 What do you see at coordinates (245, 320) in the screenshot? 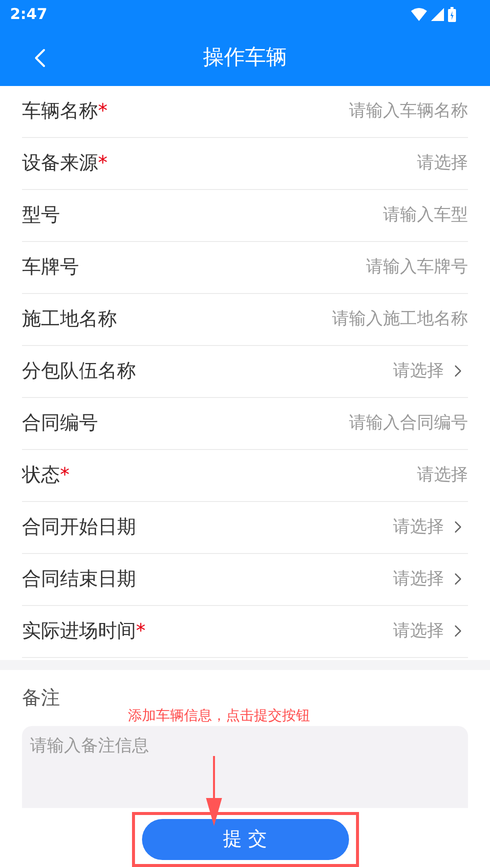
I see `form-row: 施工地名称 请输入施工地名称` at bounding box center [245, 320].